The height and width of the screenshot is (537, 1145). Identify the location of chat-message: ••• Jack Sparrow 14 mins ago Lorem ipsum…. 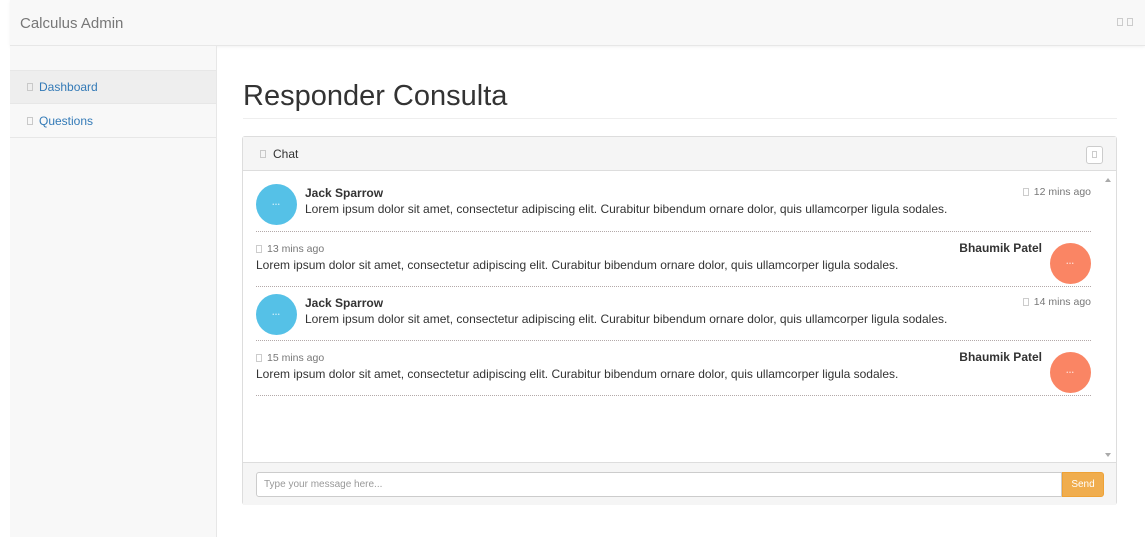
(673, 314).